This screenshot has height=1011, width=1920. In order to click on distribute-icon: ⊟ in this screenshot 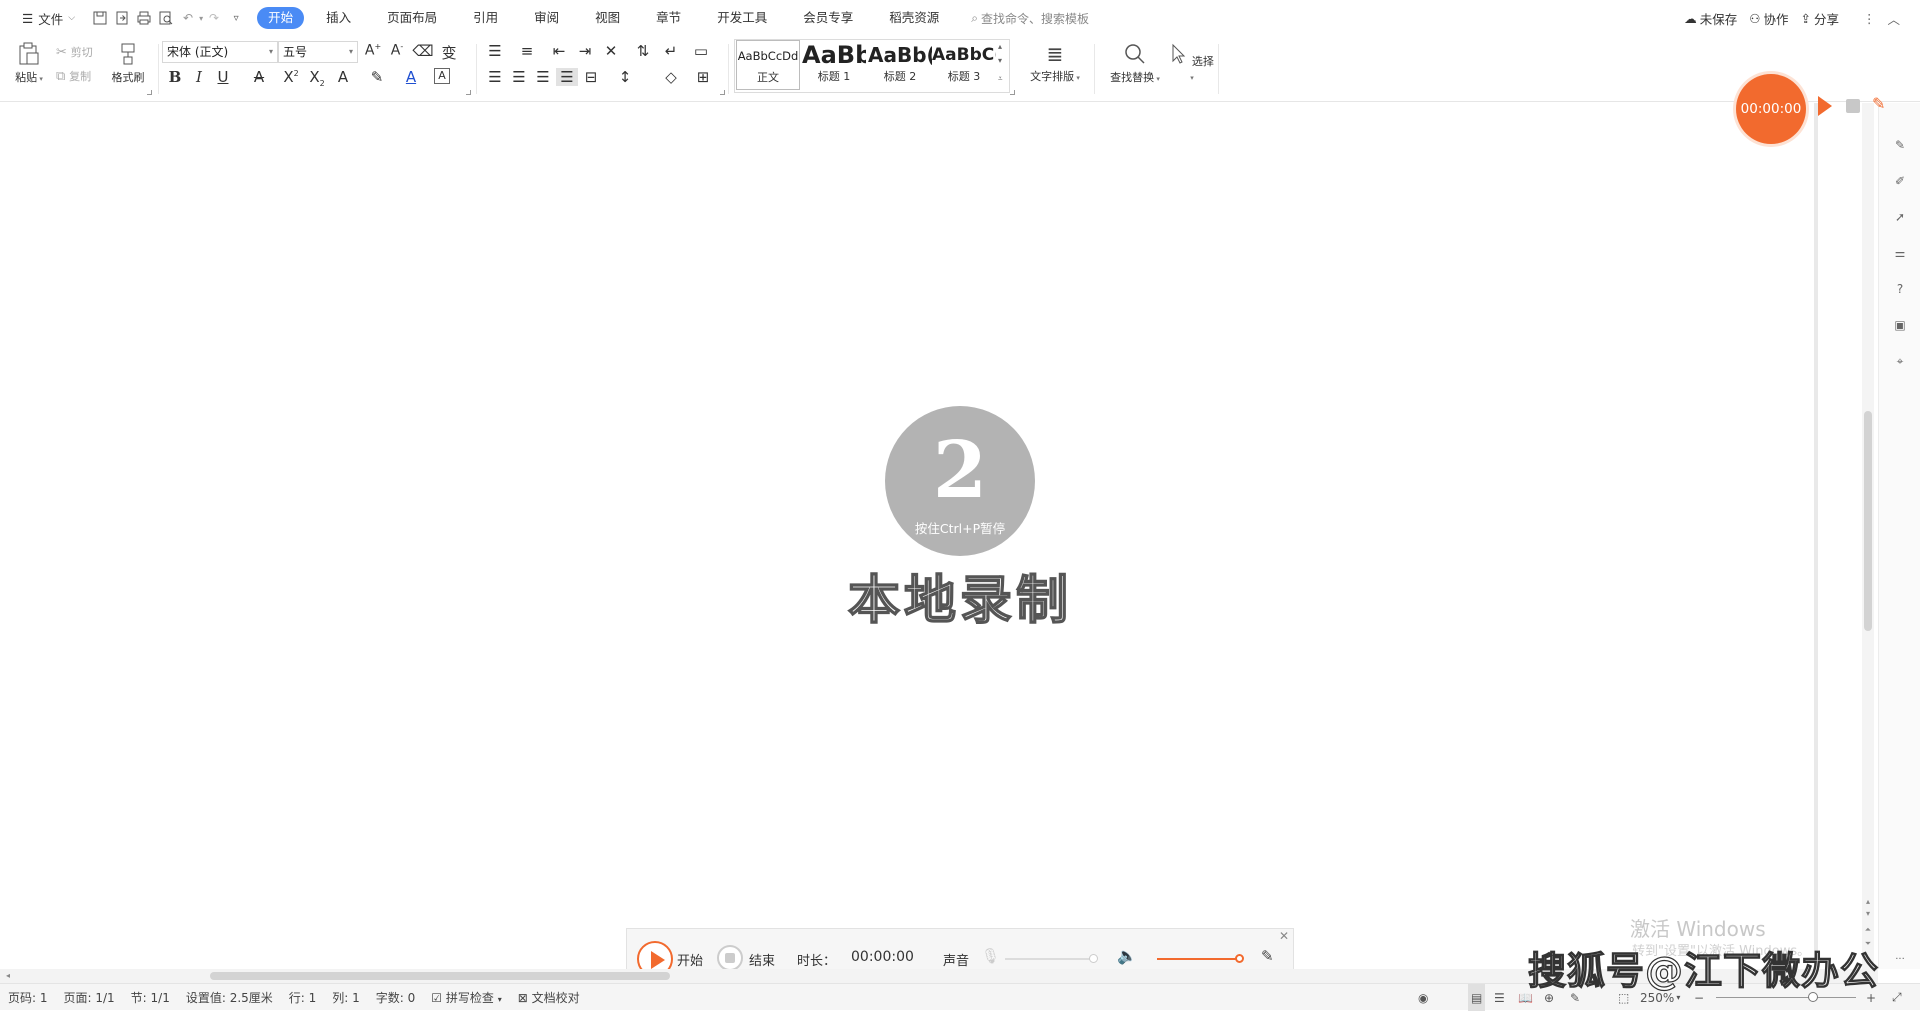, I will do `click(591, 77)`.